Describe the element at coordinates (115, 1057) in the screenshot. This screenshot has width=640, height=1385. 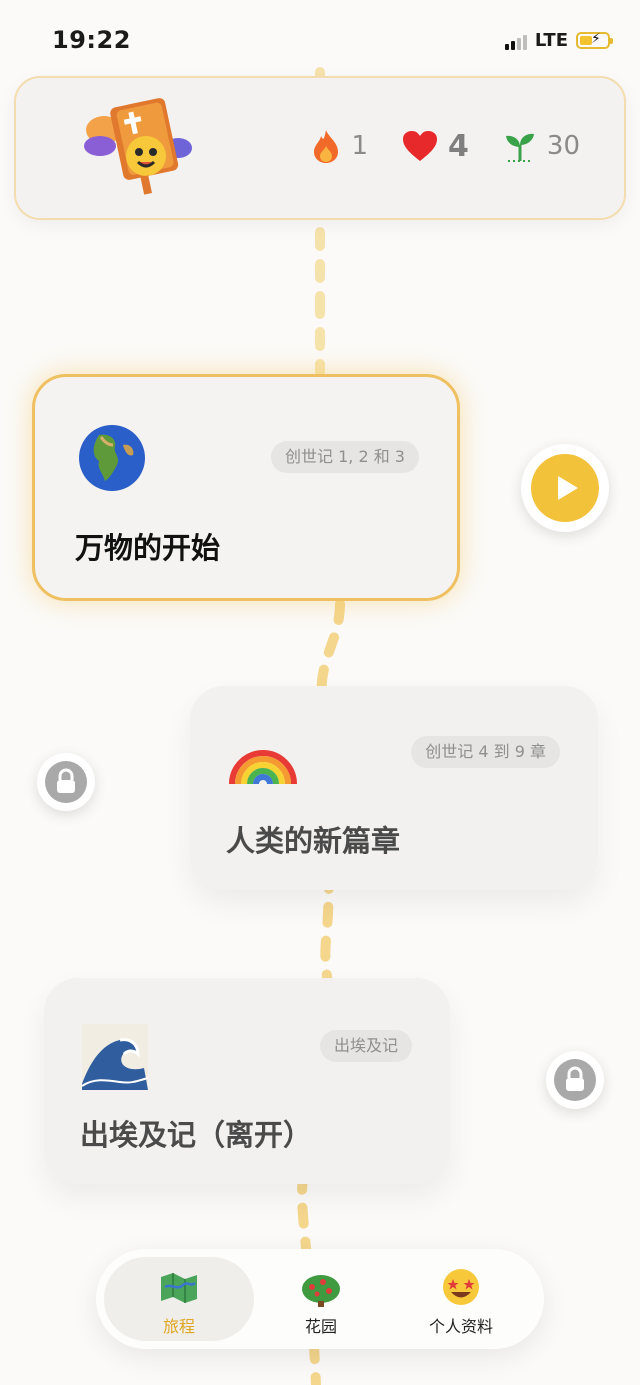
I see `wave-icon` at that location.